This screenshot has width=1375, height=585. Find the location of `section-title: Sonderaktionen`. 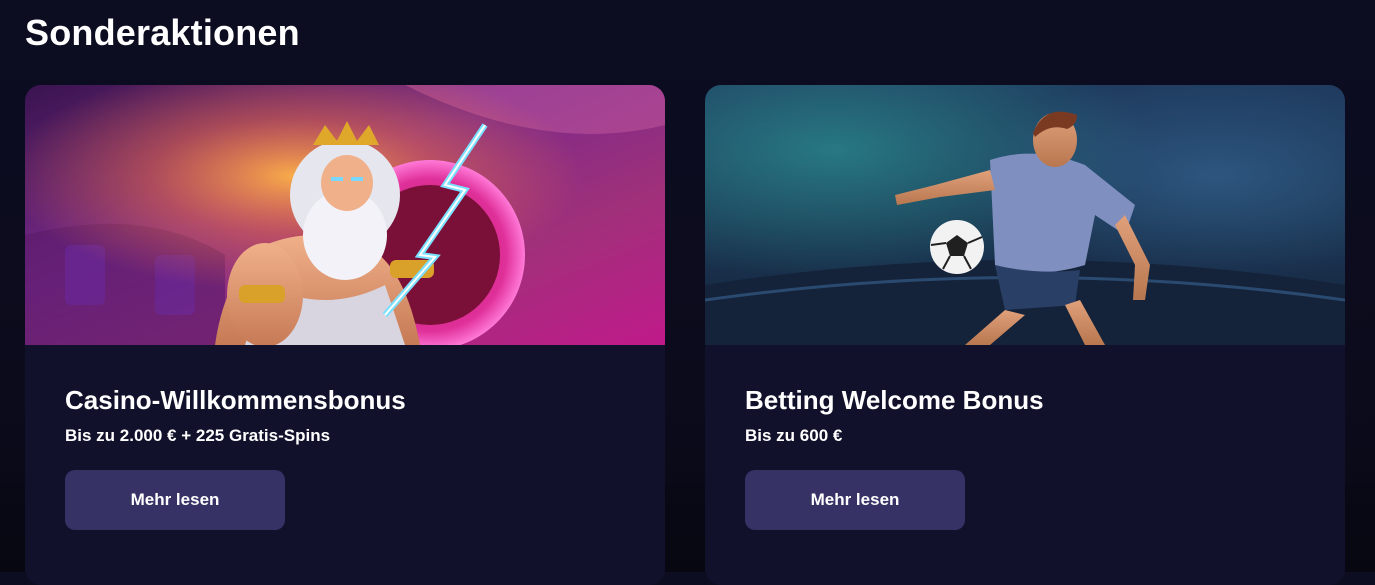

section-title: Sonderaktionen is located at coordinates (162, 32).